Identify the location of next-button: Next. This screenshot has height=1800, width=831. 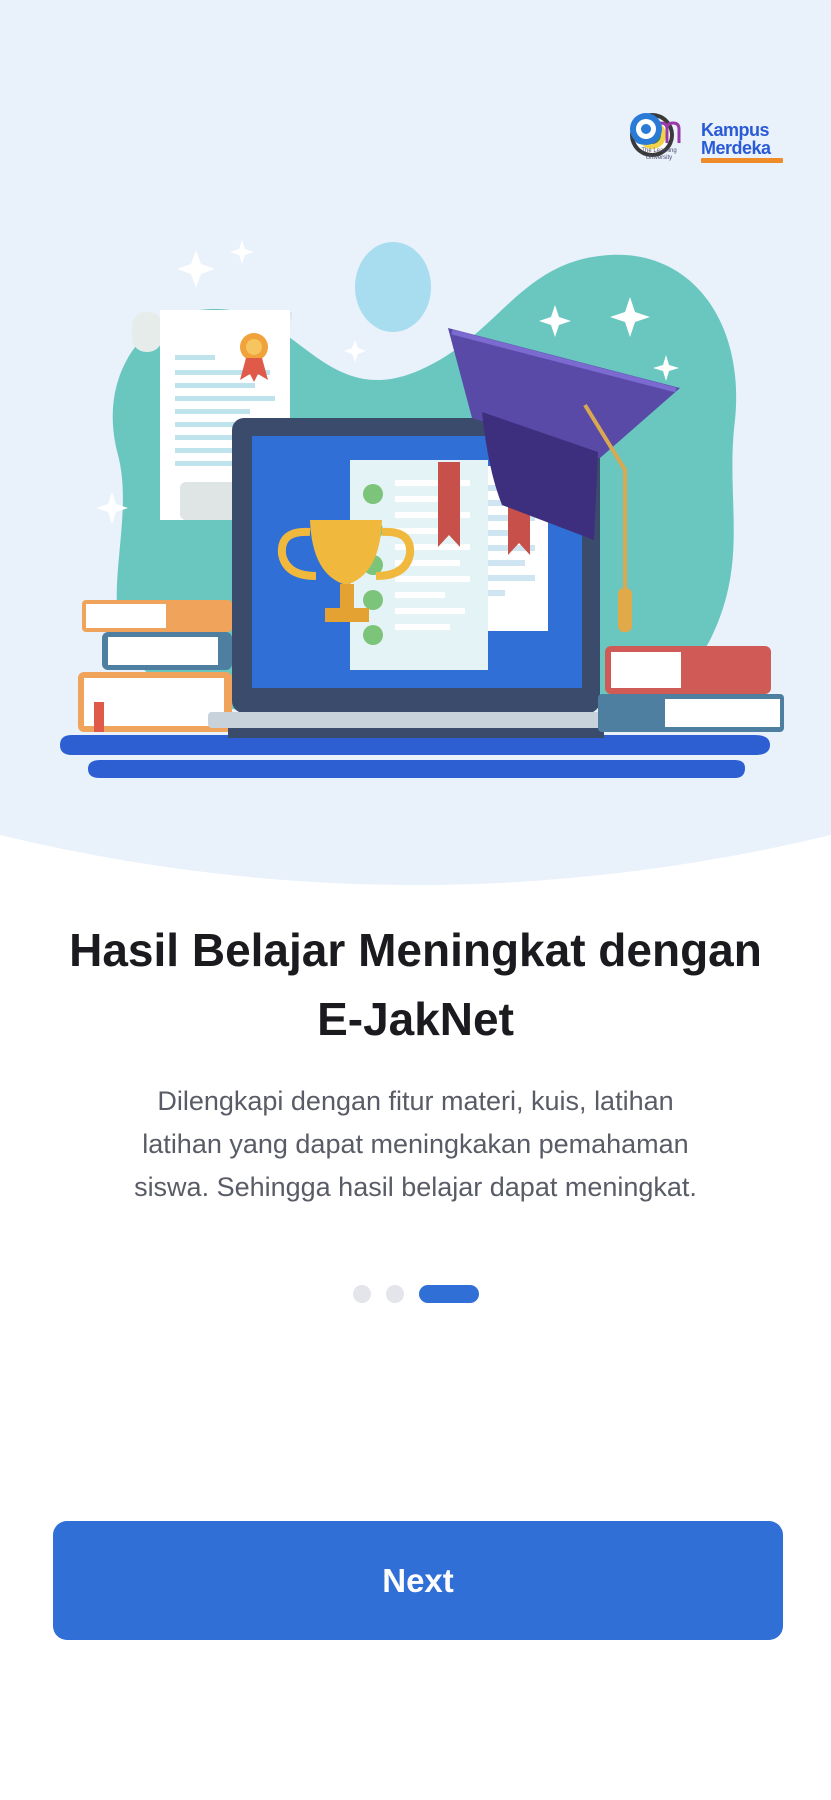
(418, 1580).